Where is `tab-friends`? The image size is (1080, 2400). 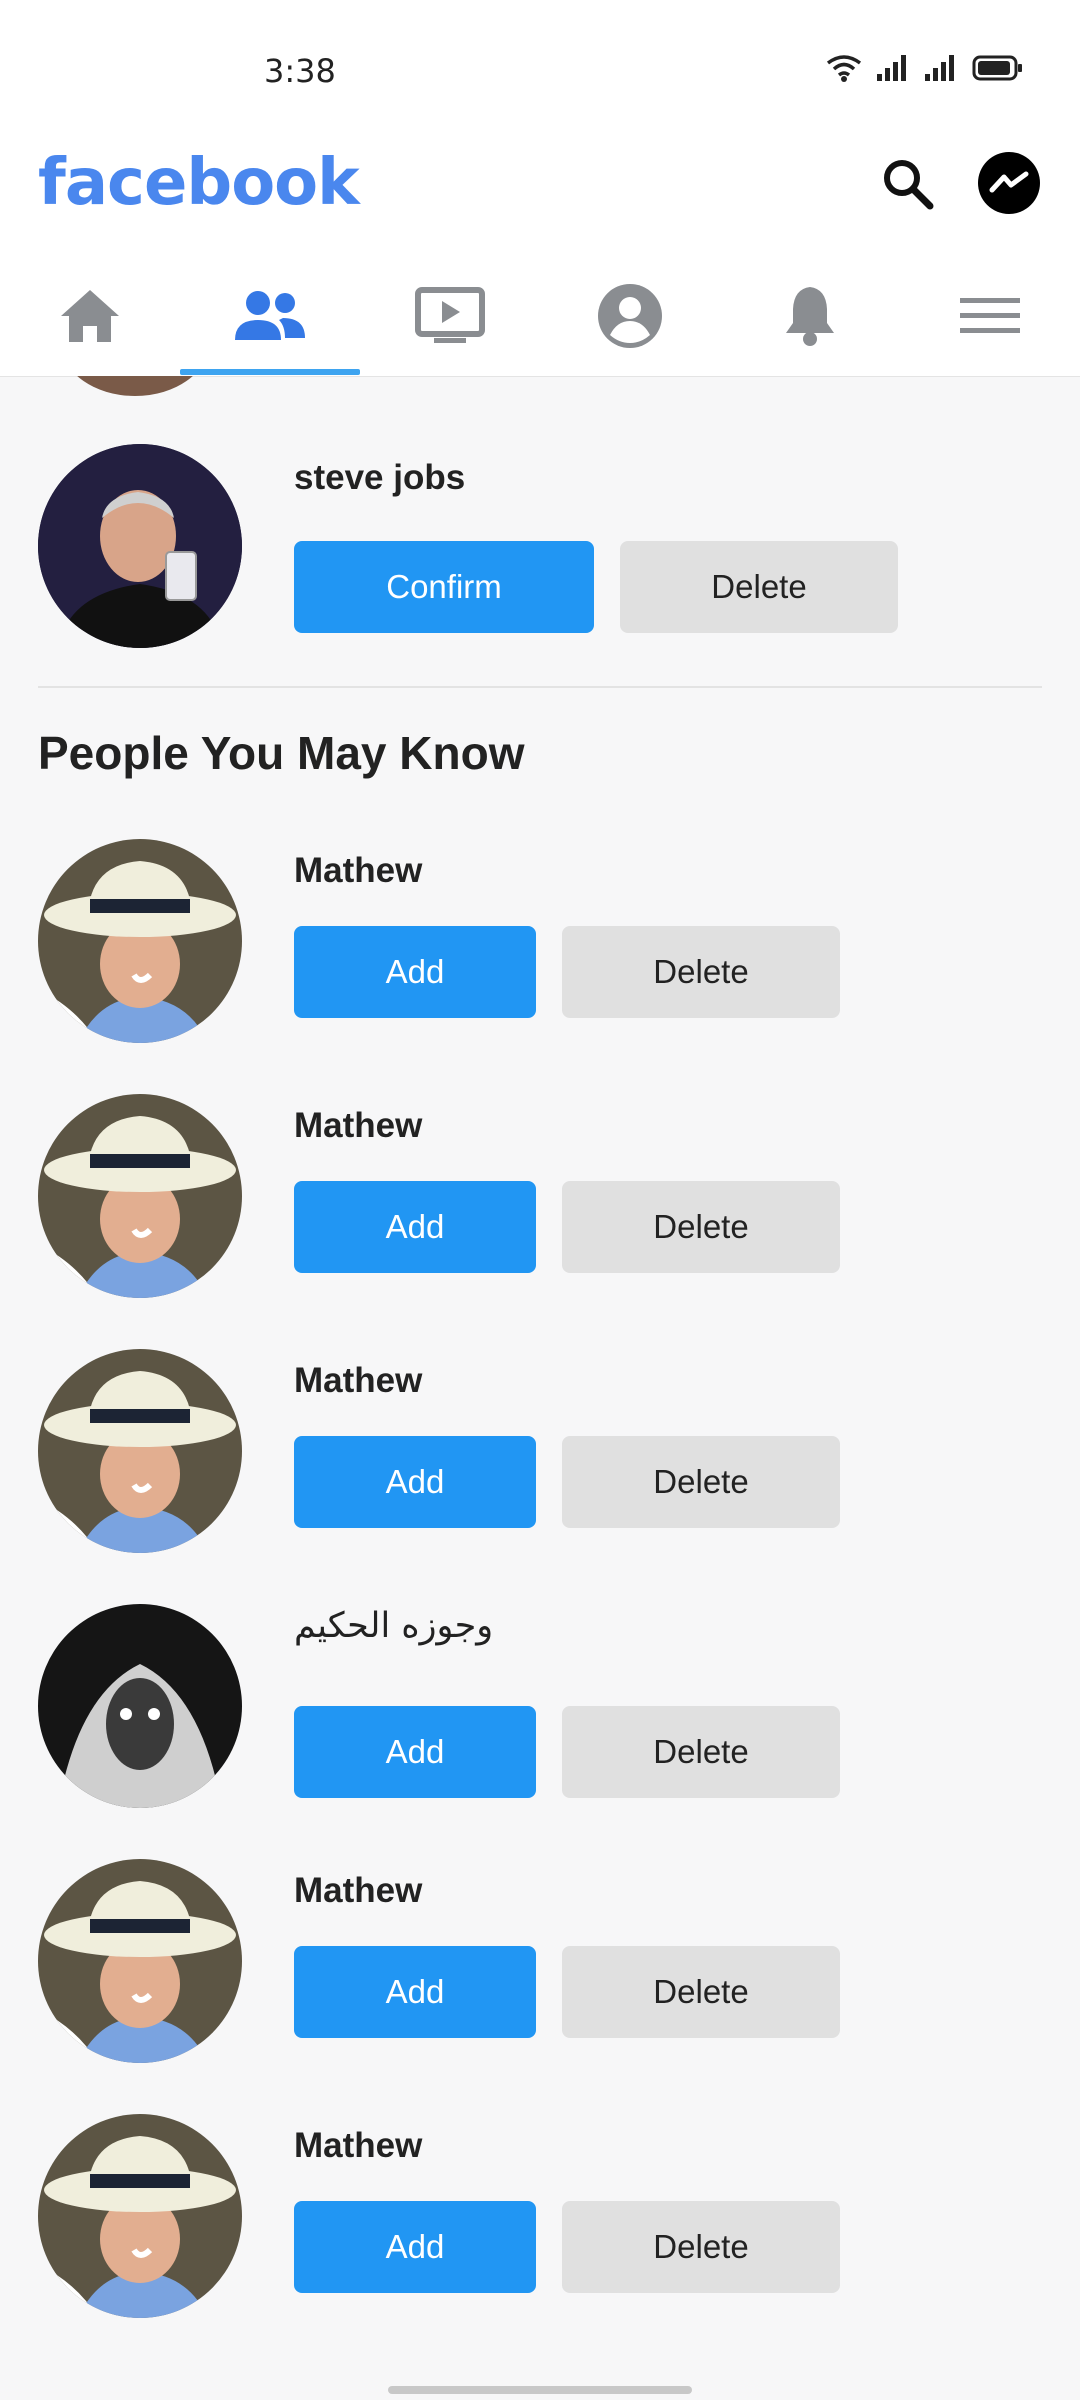
tab-friends is located at coordinates (270, 316).